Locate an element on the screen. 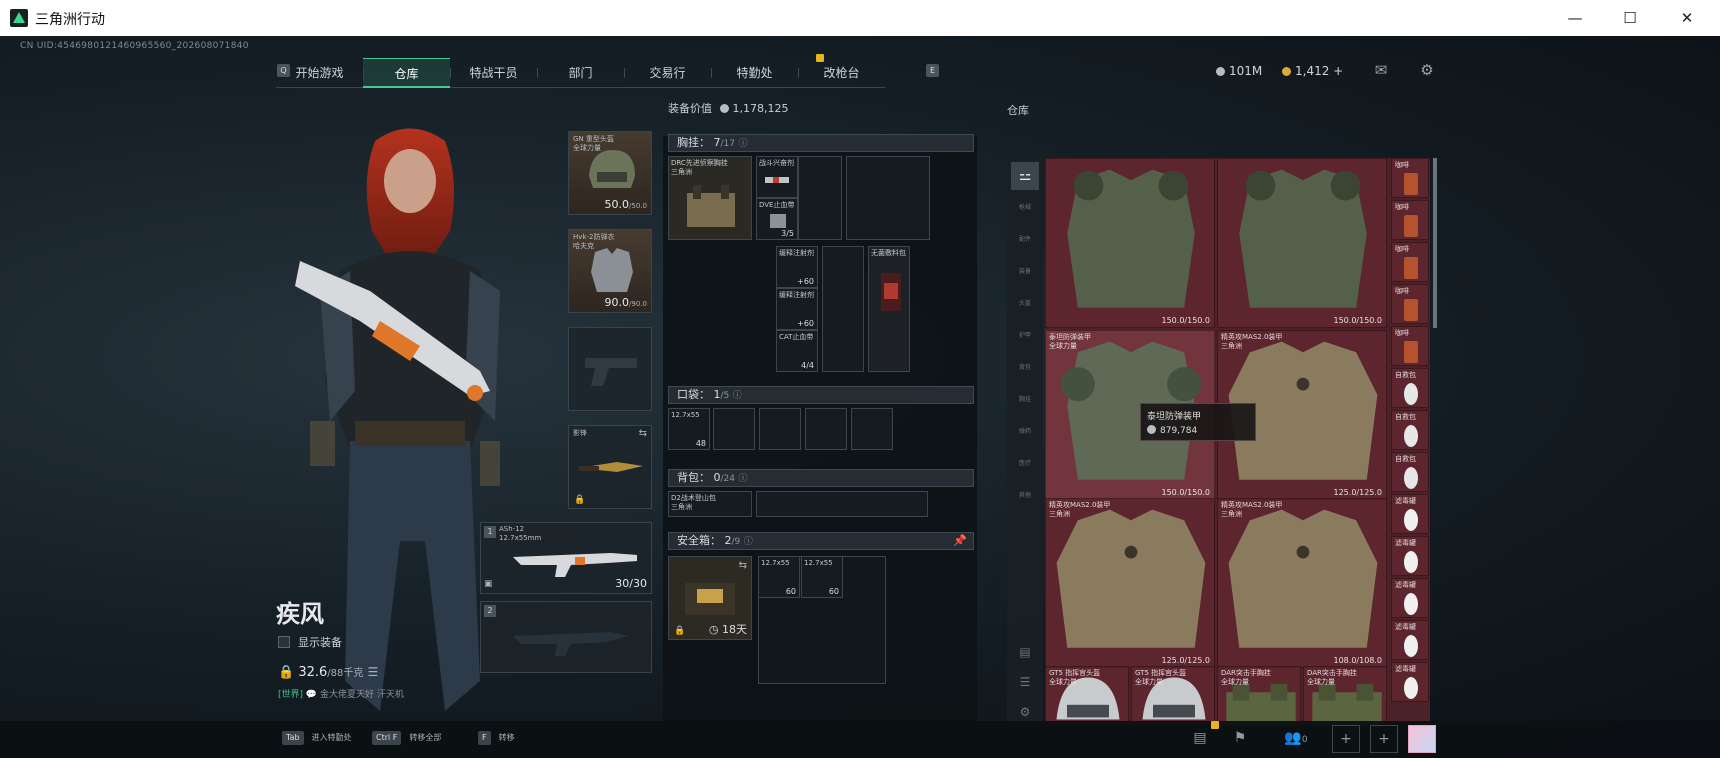 The image size is (1720, 758). tab-5: 特勤处 is located at coordinates (754, 73).